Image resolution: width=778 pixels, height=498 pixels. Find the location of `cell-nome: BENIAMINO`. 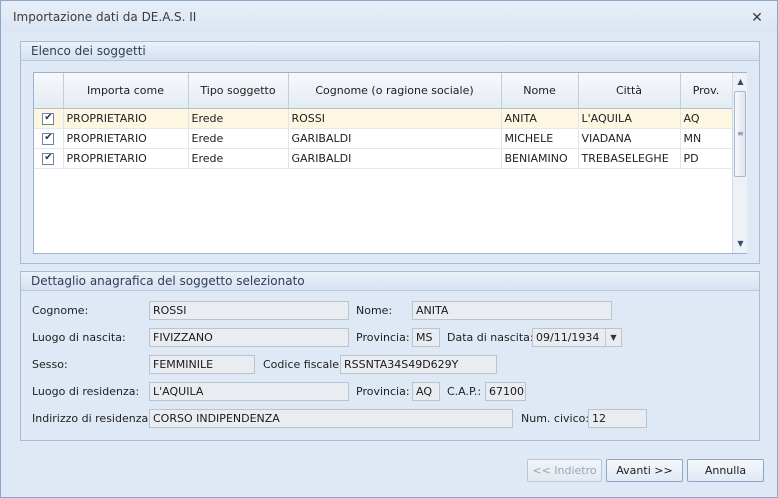

cell-nome: BENIAMINO is located at coordinates (540, 158).